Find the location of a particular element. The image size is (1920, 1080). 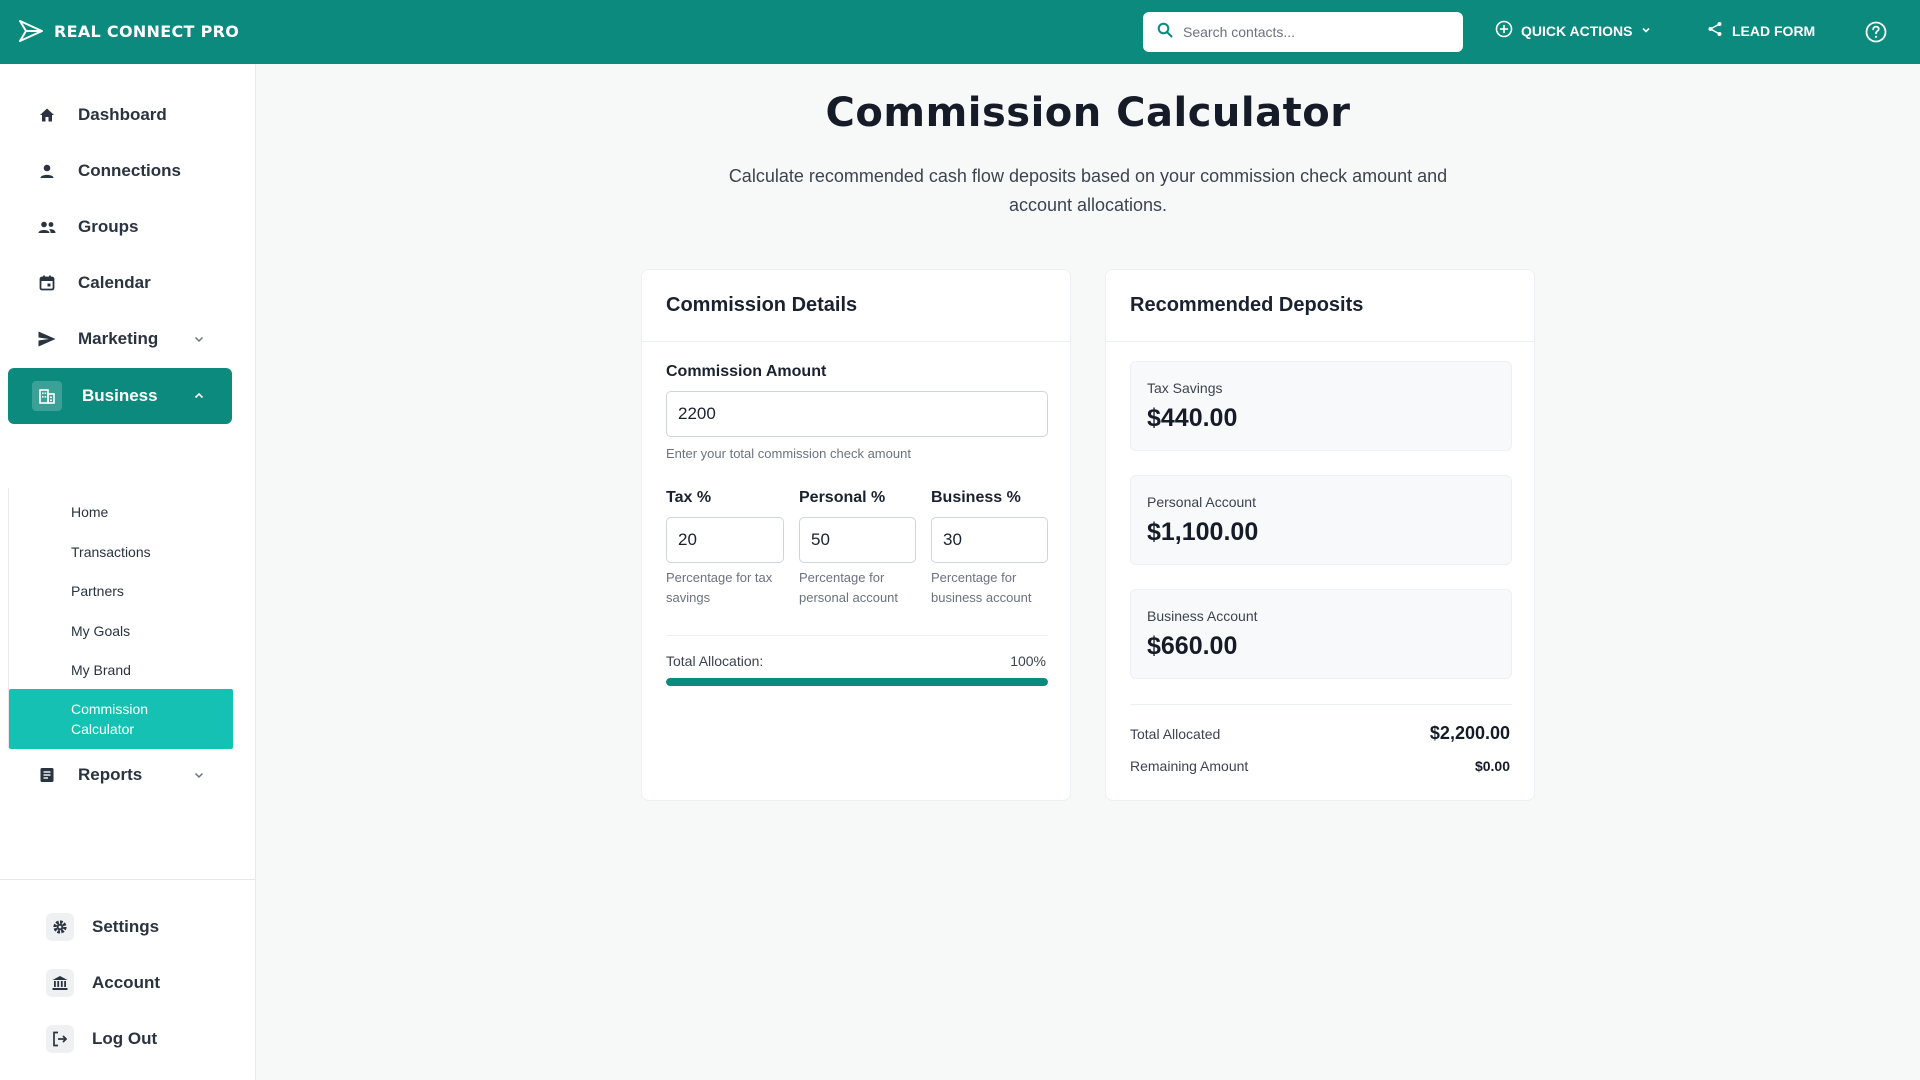

total-allocated-value: $2,200.00 is located at coordinates (1469, 733).